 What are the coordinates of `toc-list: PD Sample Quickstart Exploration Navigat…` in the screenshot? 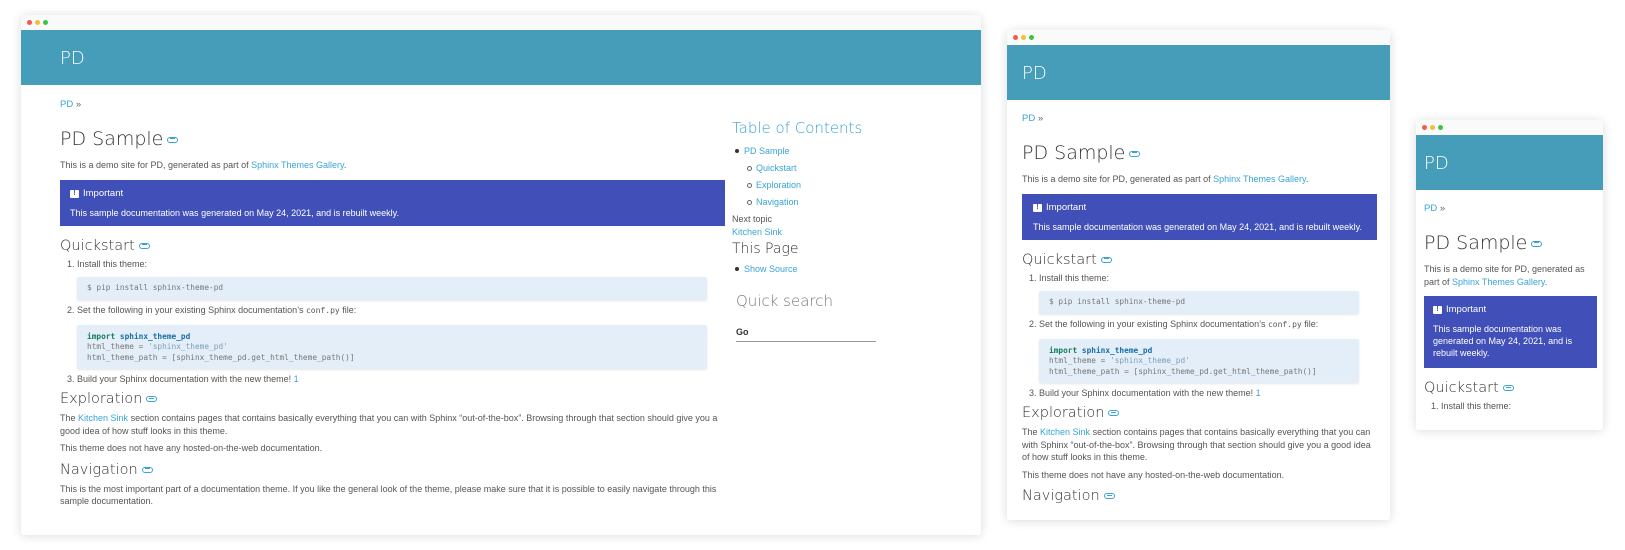 It's located at (832, 177).